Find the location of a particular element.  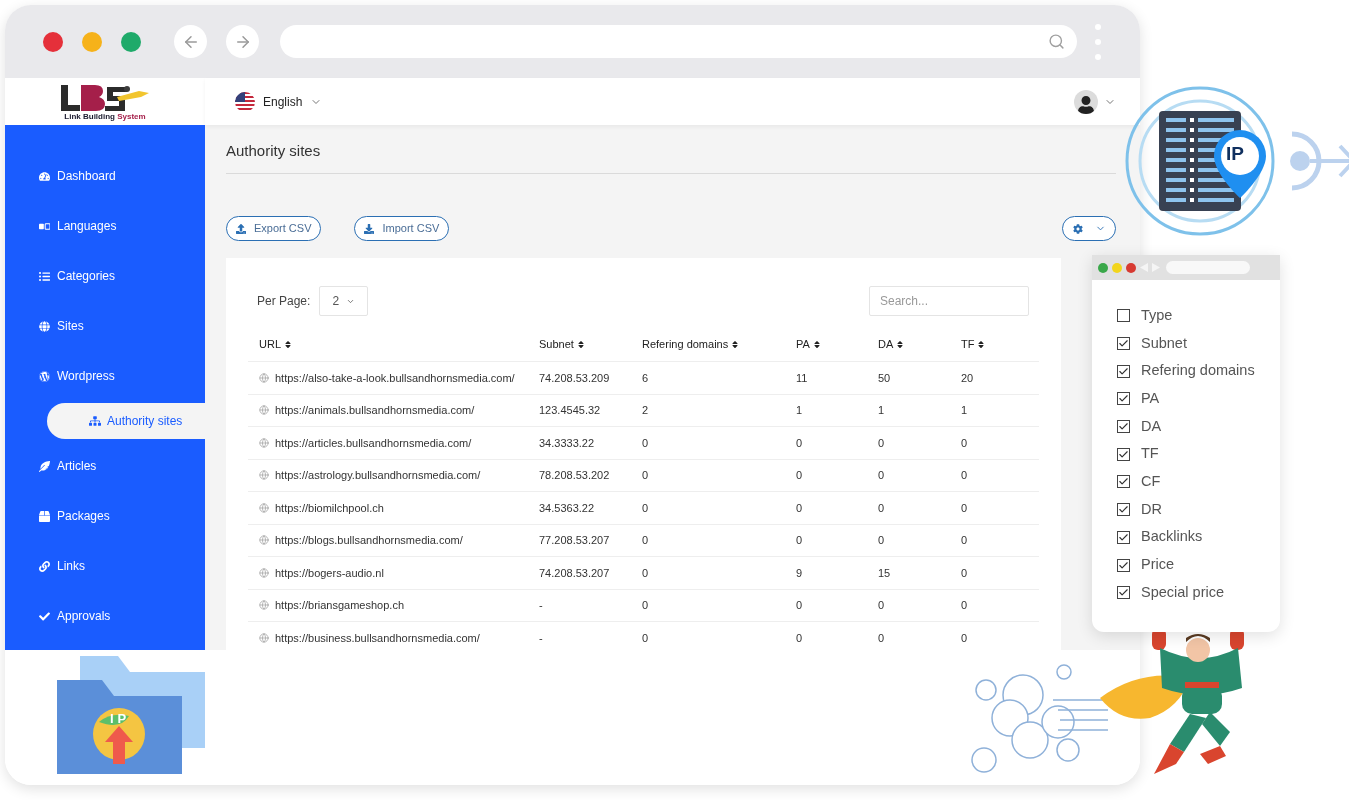

url-cell-text: https://astrology.bullsandhornsmedia.com/ is located at coordinates (378, 475).